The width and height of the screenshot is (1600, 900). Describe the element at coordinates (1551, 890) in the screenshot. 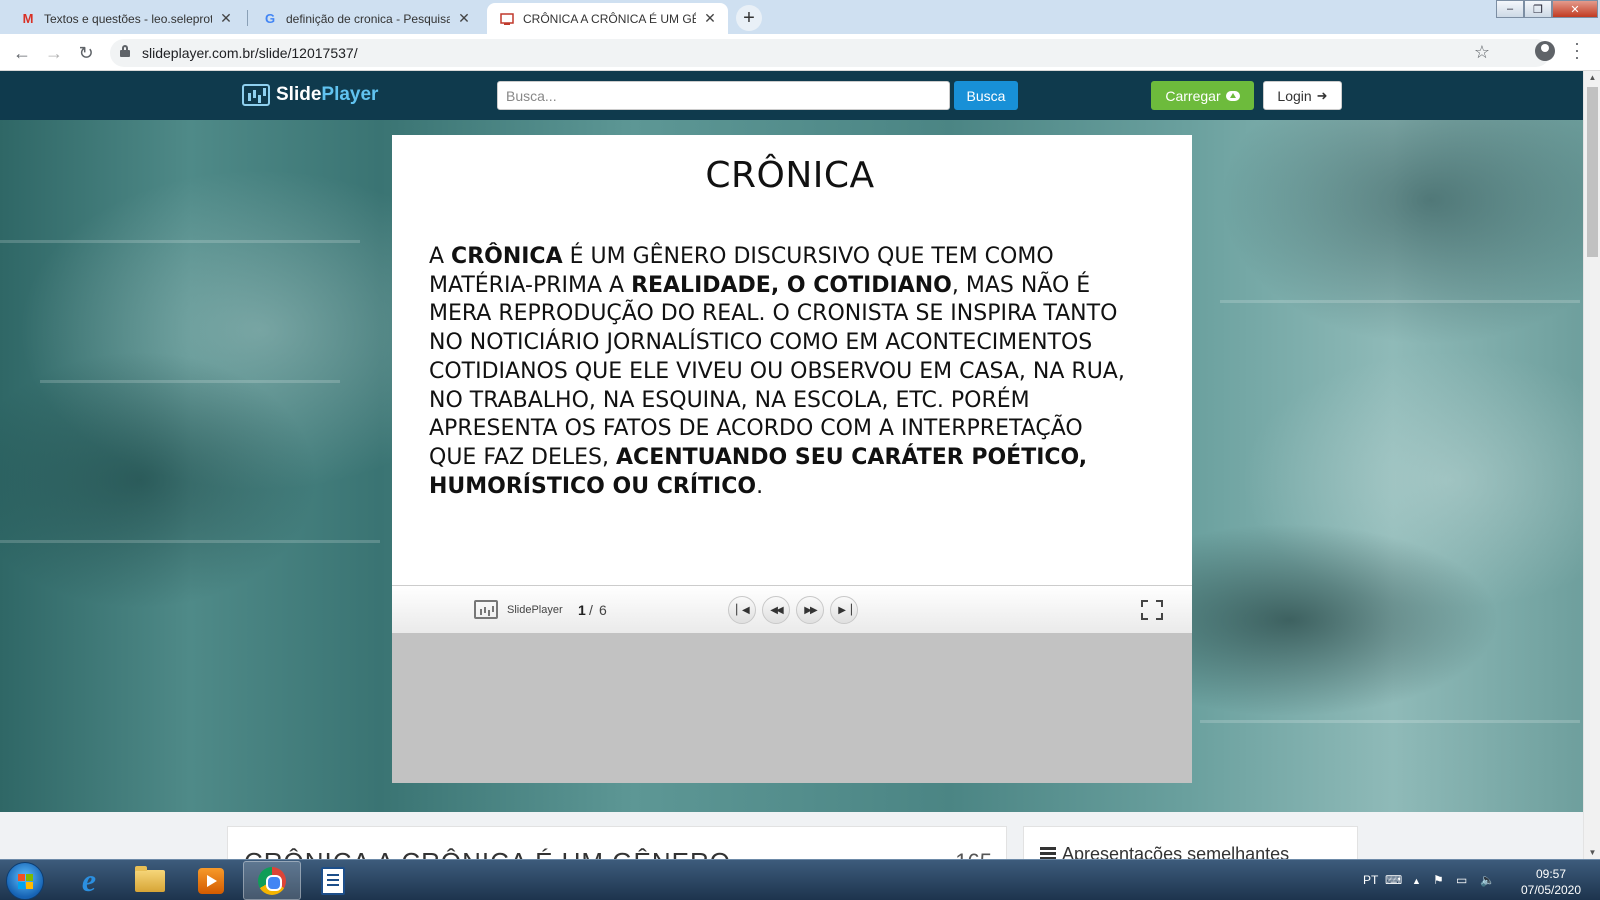

I see `clock-date: 07/05/2020` at that location.